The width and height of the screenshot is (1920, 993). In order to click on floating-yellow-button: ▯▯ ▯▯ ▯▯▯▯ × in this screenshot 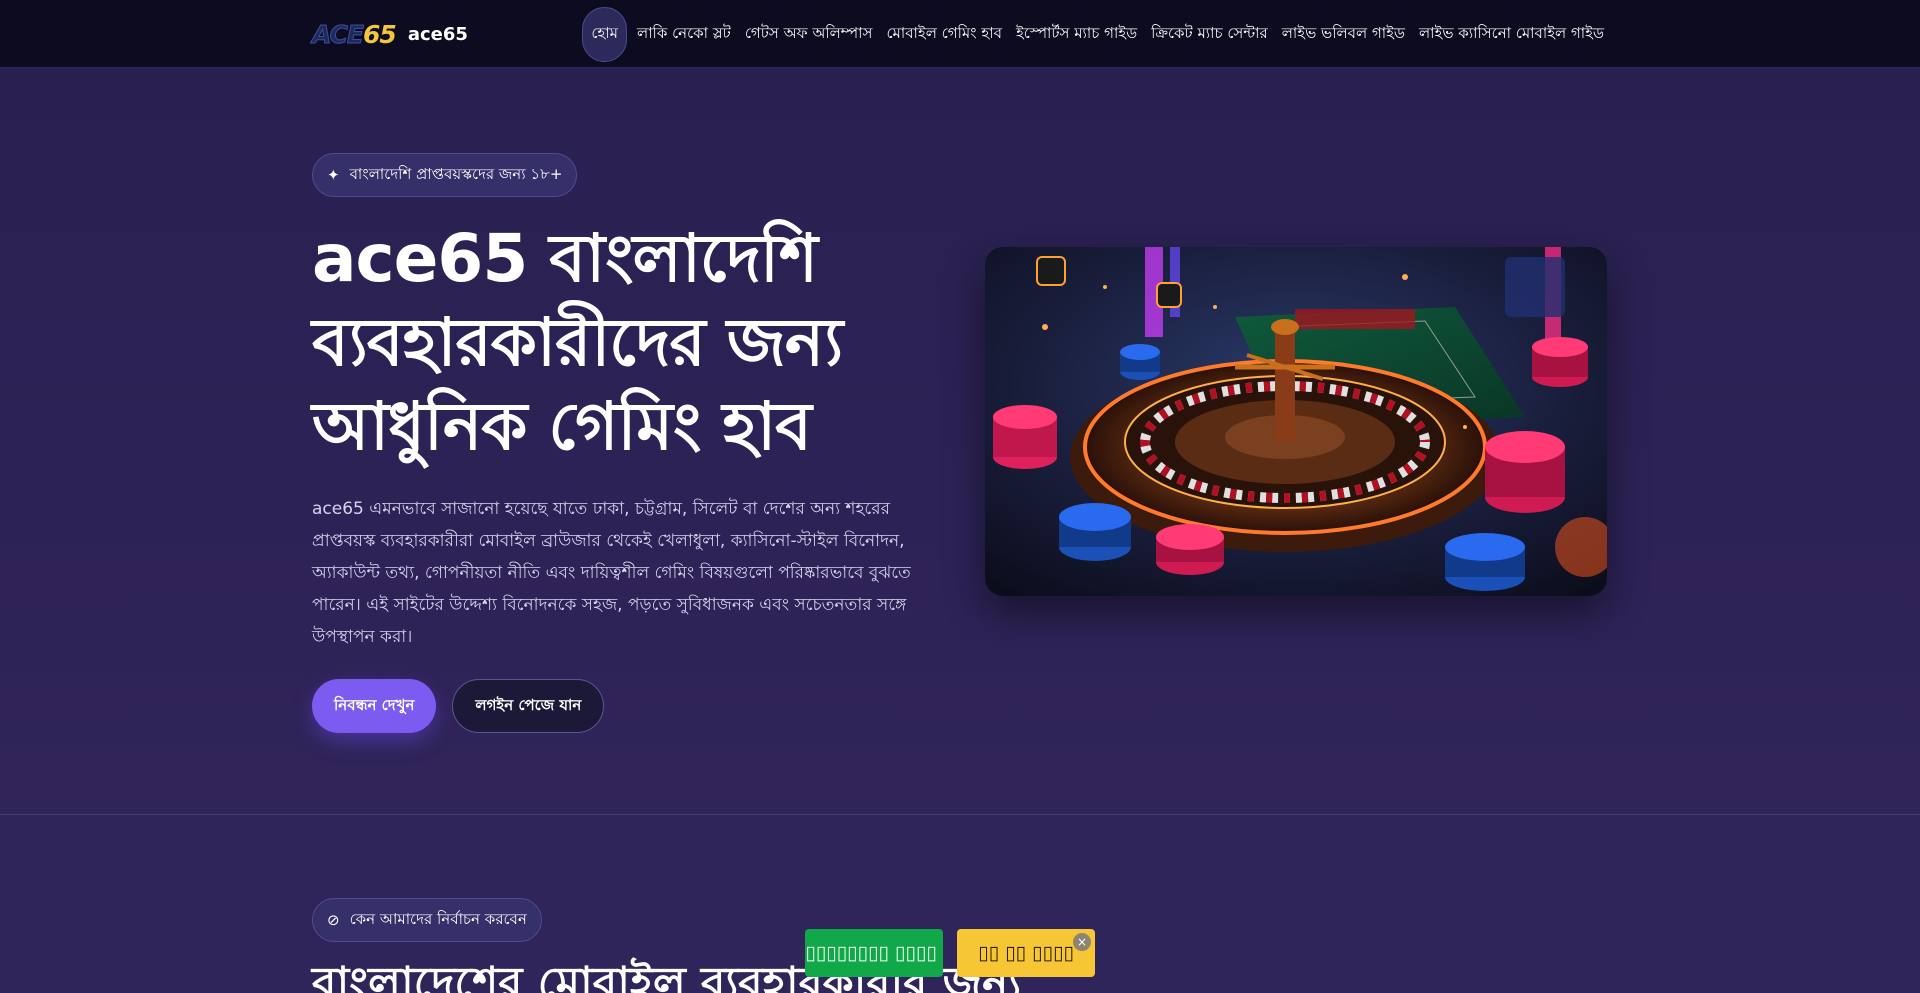, I will do `click(1026, 953)`.